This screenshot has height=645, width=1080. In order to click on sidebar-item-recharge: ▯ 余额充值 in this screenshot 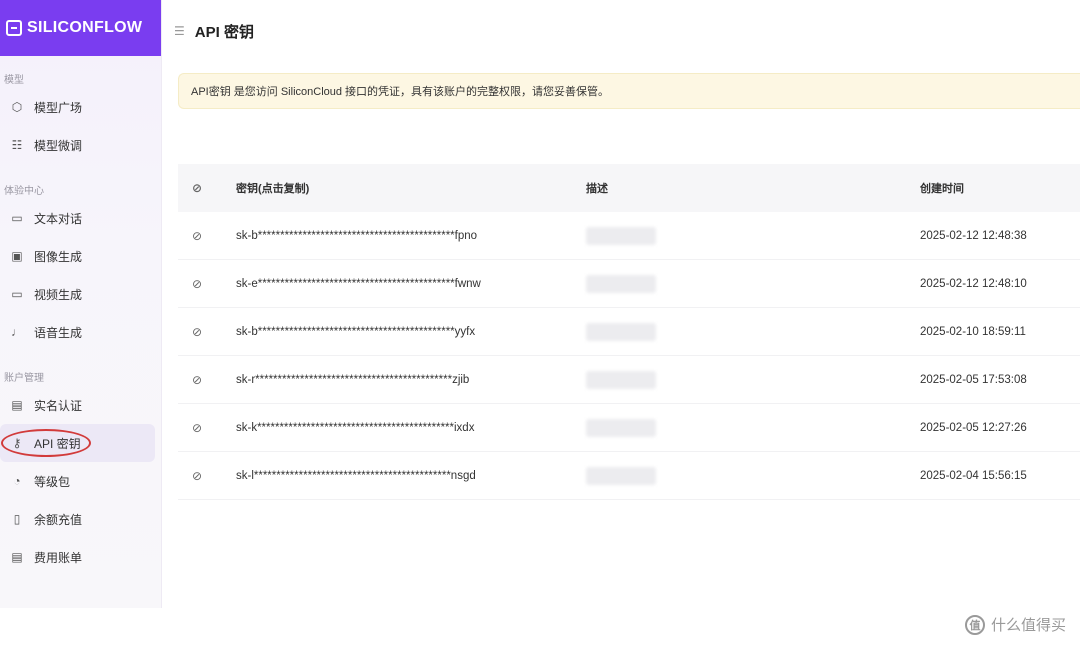, I will do `click(80, 519)`.